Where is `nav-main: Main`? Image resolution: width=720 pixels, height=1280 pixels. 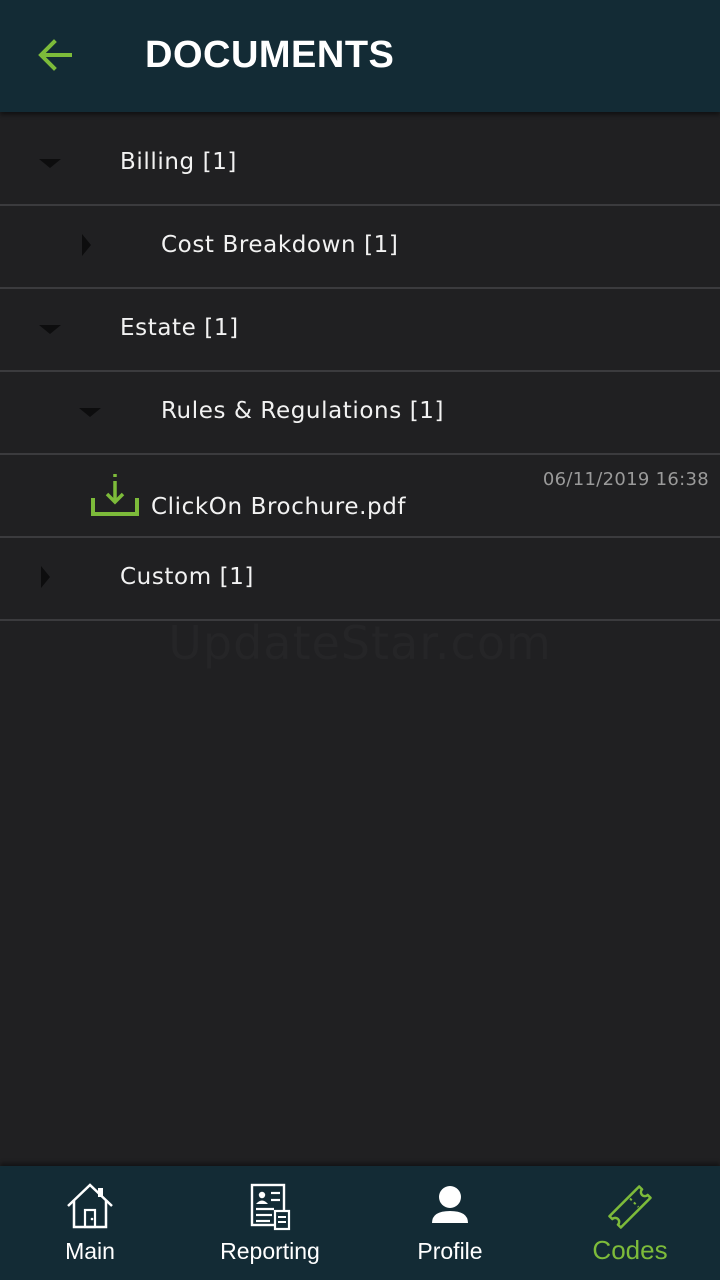 nav-main: Main is located at coordinates (90, 1223).